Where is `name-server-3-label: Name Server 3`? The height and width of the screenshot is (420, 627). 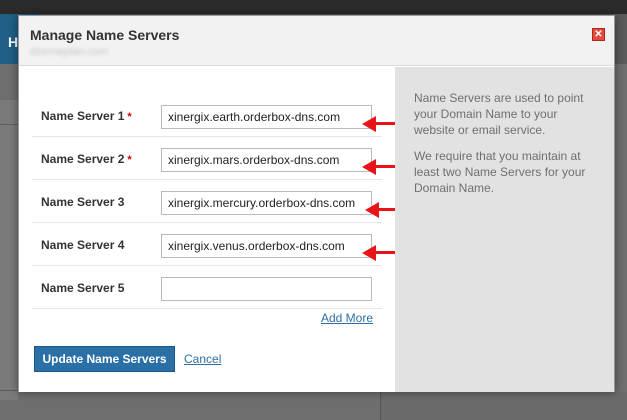 name-server-3-label: Name Server 3 is located at coordinates (82, 202).